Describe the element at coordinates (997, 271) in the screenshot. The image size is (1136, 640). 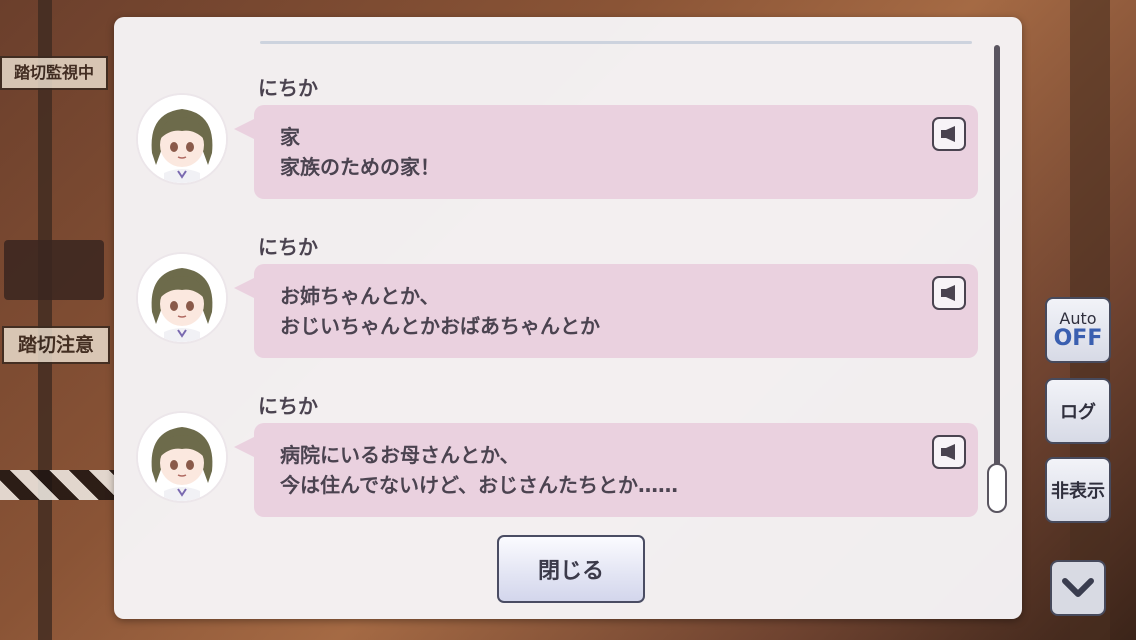
I see `log-scrollbar-track` at that location.